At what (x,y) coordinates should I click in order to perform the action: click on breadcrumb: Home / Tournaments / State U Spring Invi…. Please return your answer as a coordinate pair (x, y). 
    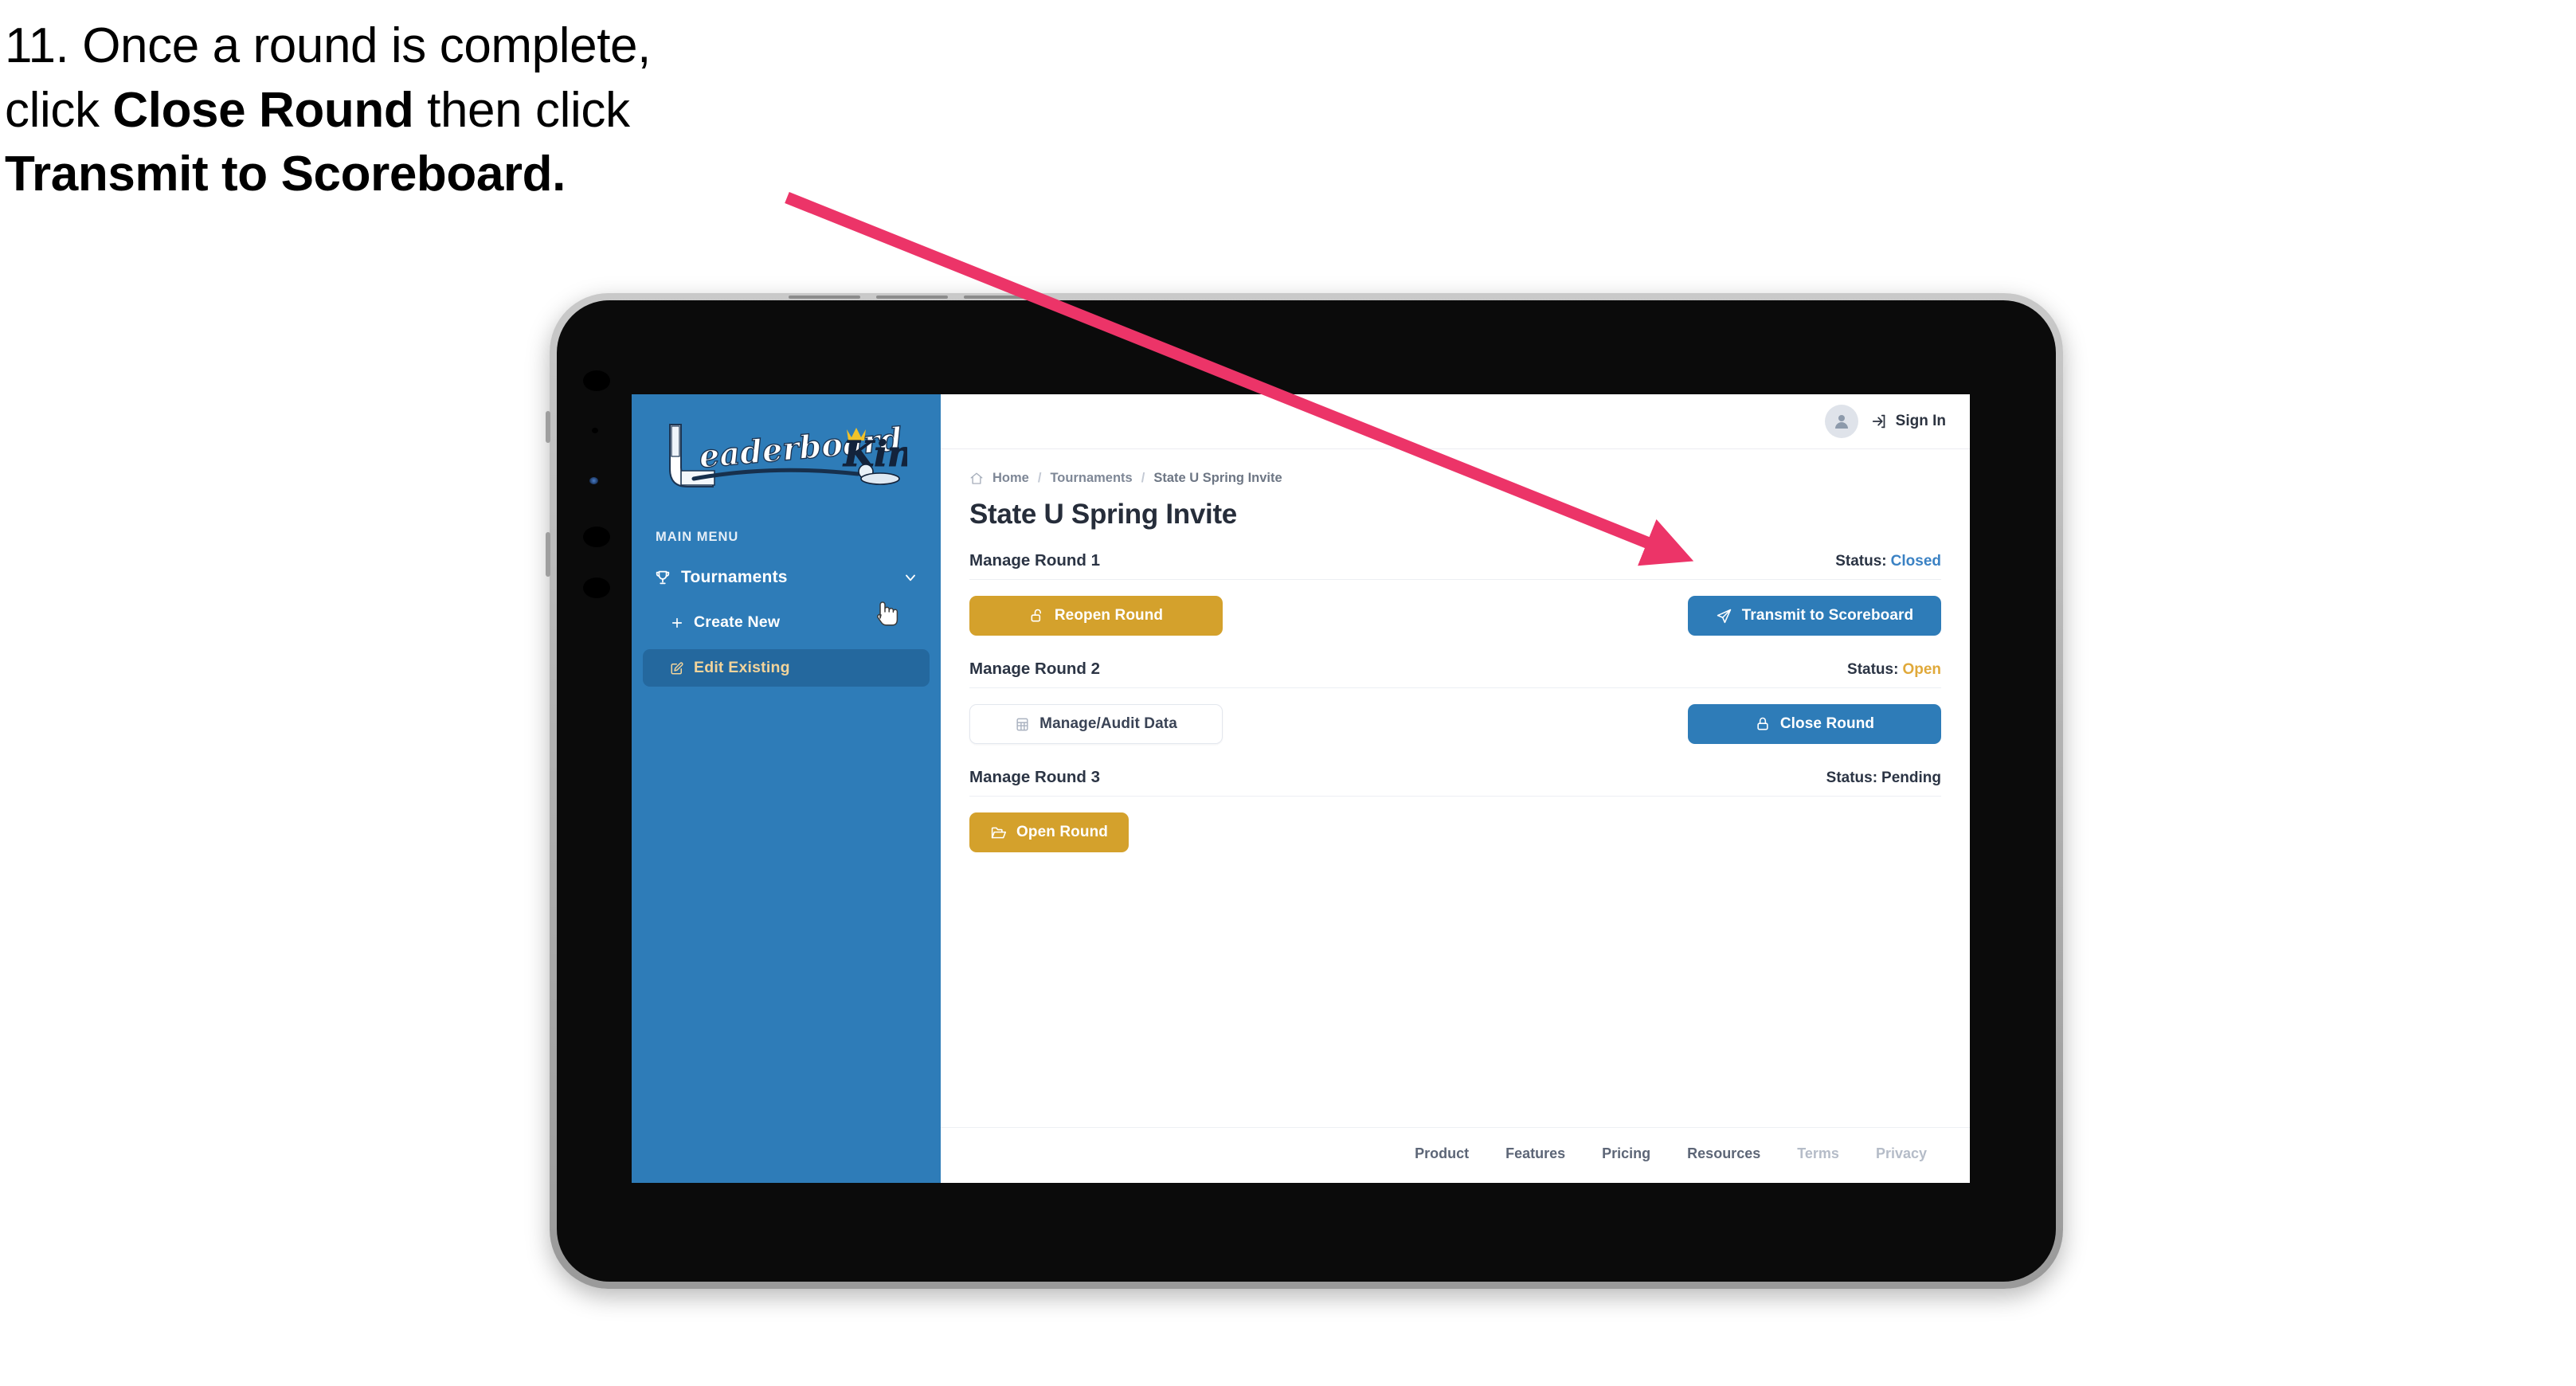
    Looking at the image, I should click on (1455, 478).